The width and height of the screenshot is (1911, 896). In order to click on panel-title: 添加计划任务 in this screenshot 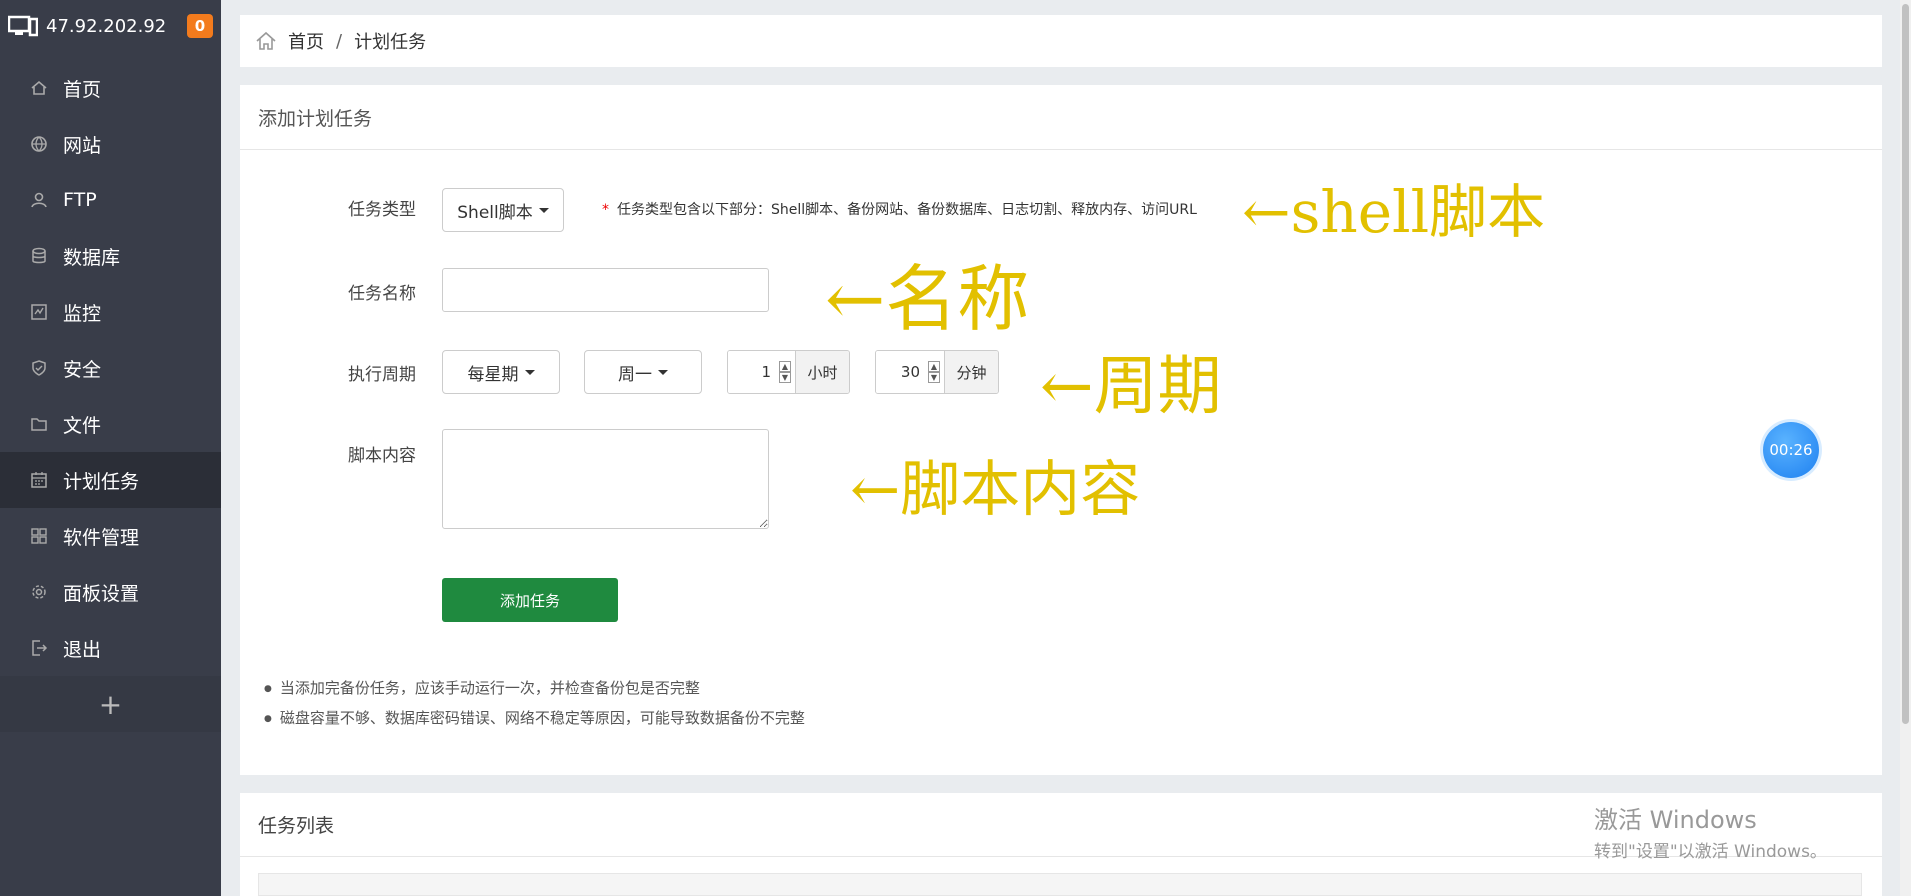, I will do `click(1061, 117)`.